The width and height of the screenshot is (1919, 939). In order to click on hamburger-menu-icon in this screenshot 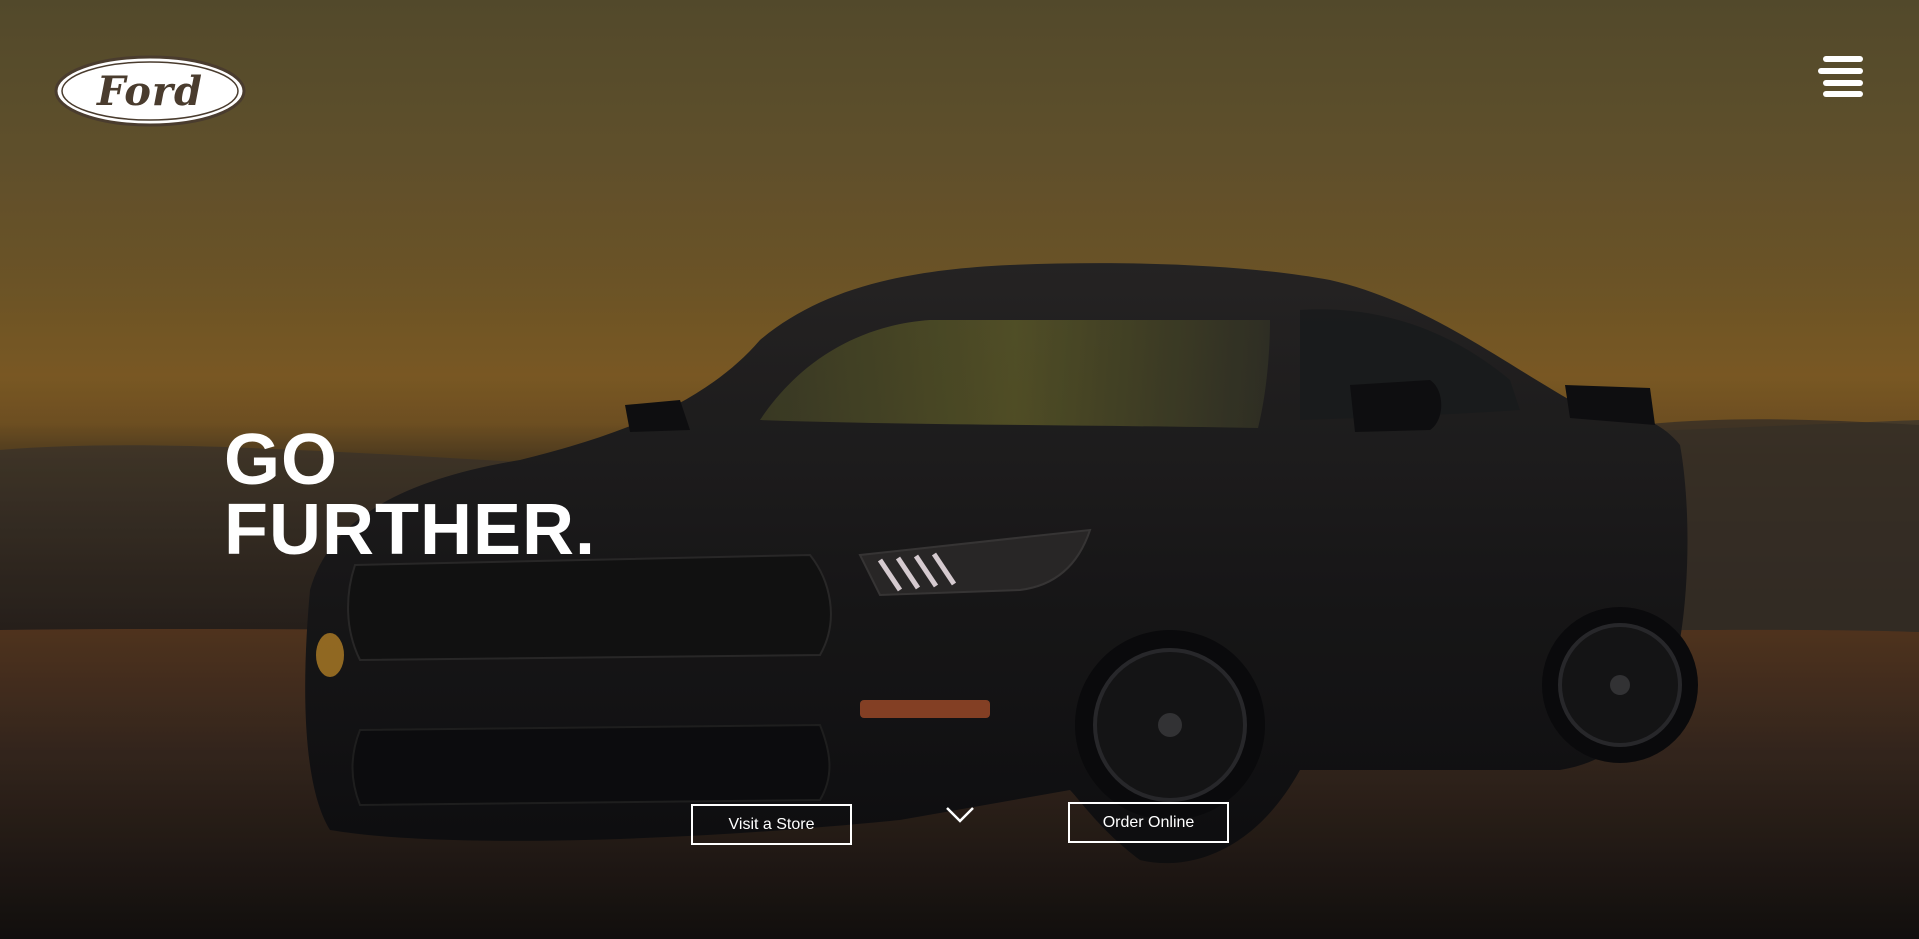, I will do `click(1843, 78)`.